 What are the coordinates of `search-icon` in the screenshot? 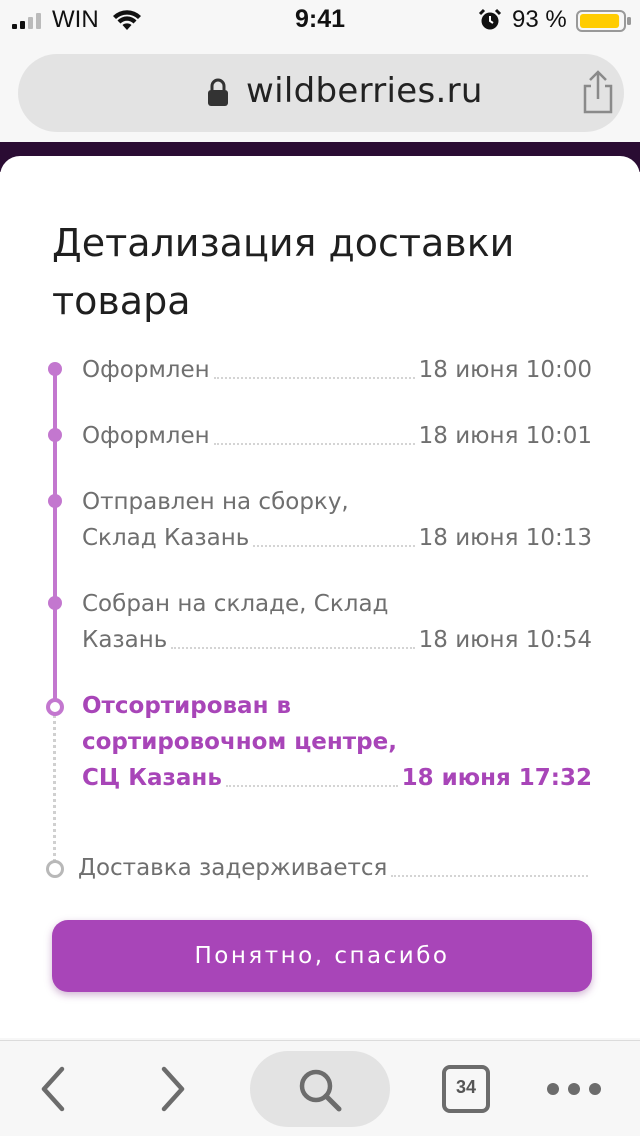 It's located at (320, 1090).